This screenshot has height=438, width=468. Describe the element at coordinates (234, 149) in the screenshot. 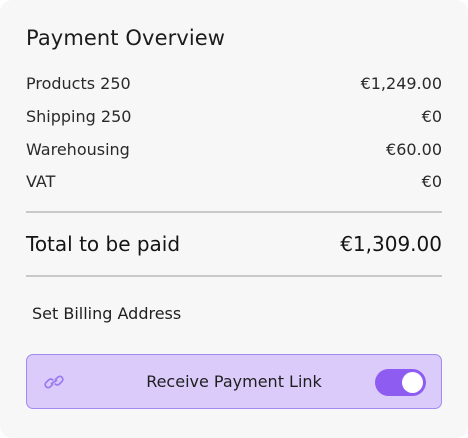

I see `line-item-warehousing: Warehousing €60.00` at that location.